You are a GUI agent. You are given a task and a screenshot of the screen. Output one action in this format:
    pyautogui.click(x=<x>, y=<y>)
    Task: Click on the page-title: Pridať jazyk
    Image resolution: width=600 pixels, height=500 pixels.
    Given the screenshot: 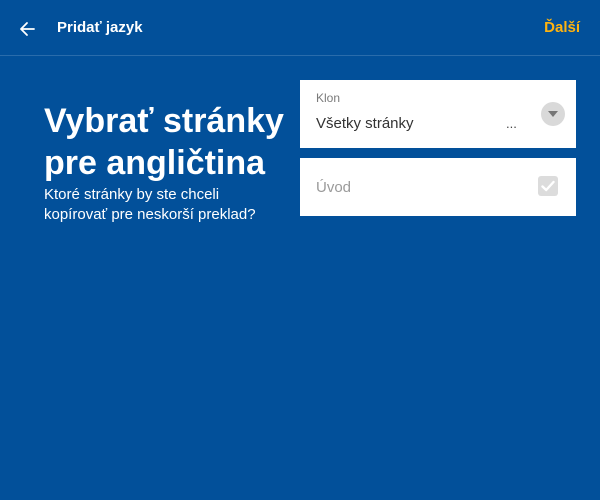 What is the action you would take?
    pyautogui.click(x=100, y=27)
    